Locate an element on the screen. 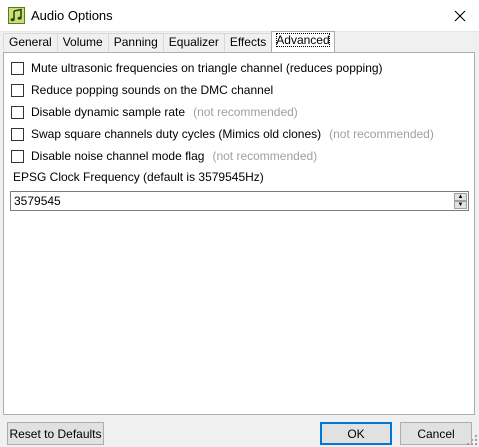  ok-button: OK is located at coordinates (356, 433).